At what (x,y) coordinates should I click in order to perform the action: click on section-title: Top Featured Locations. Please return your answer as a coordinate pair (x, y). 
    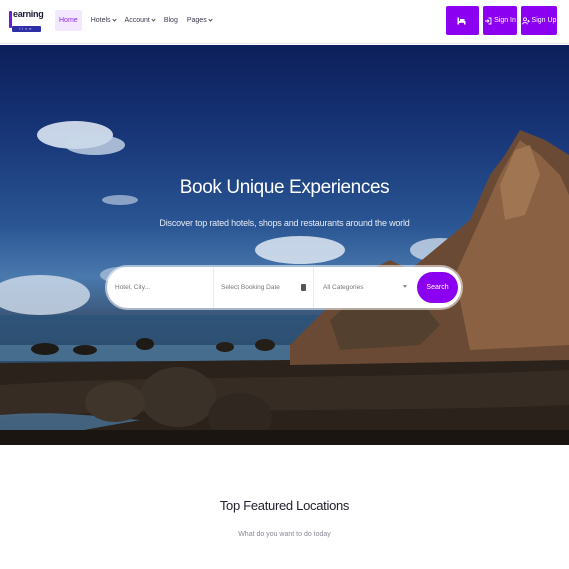
    Looking at the image, I should click on (284, 505).